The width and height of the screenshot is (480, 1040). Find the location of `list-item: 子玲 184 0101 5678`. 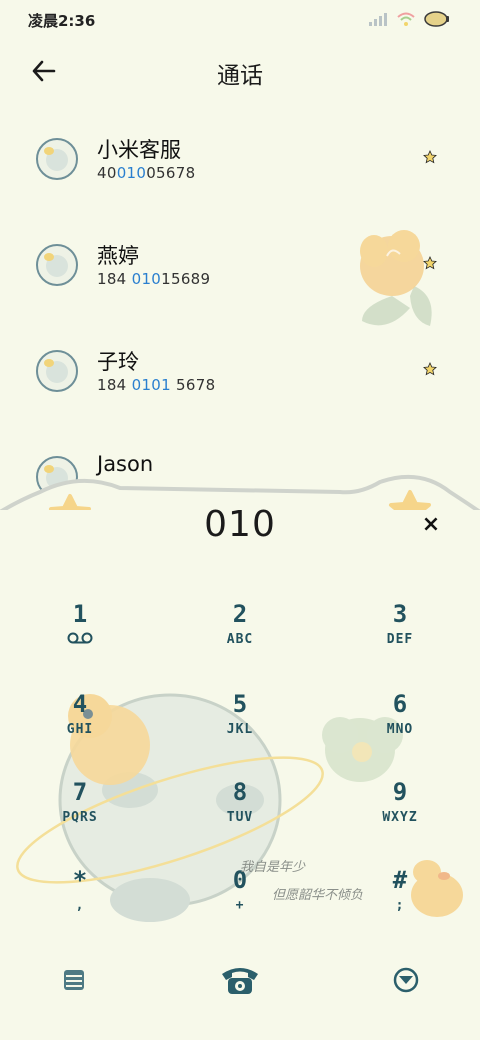

list-item: 子玲 184 0101 5678 is located at coordinates (240, 372).